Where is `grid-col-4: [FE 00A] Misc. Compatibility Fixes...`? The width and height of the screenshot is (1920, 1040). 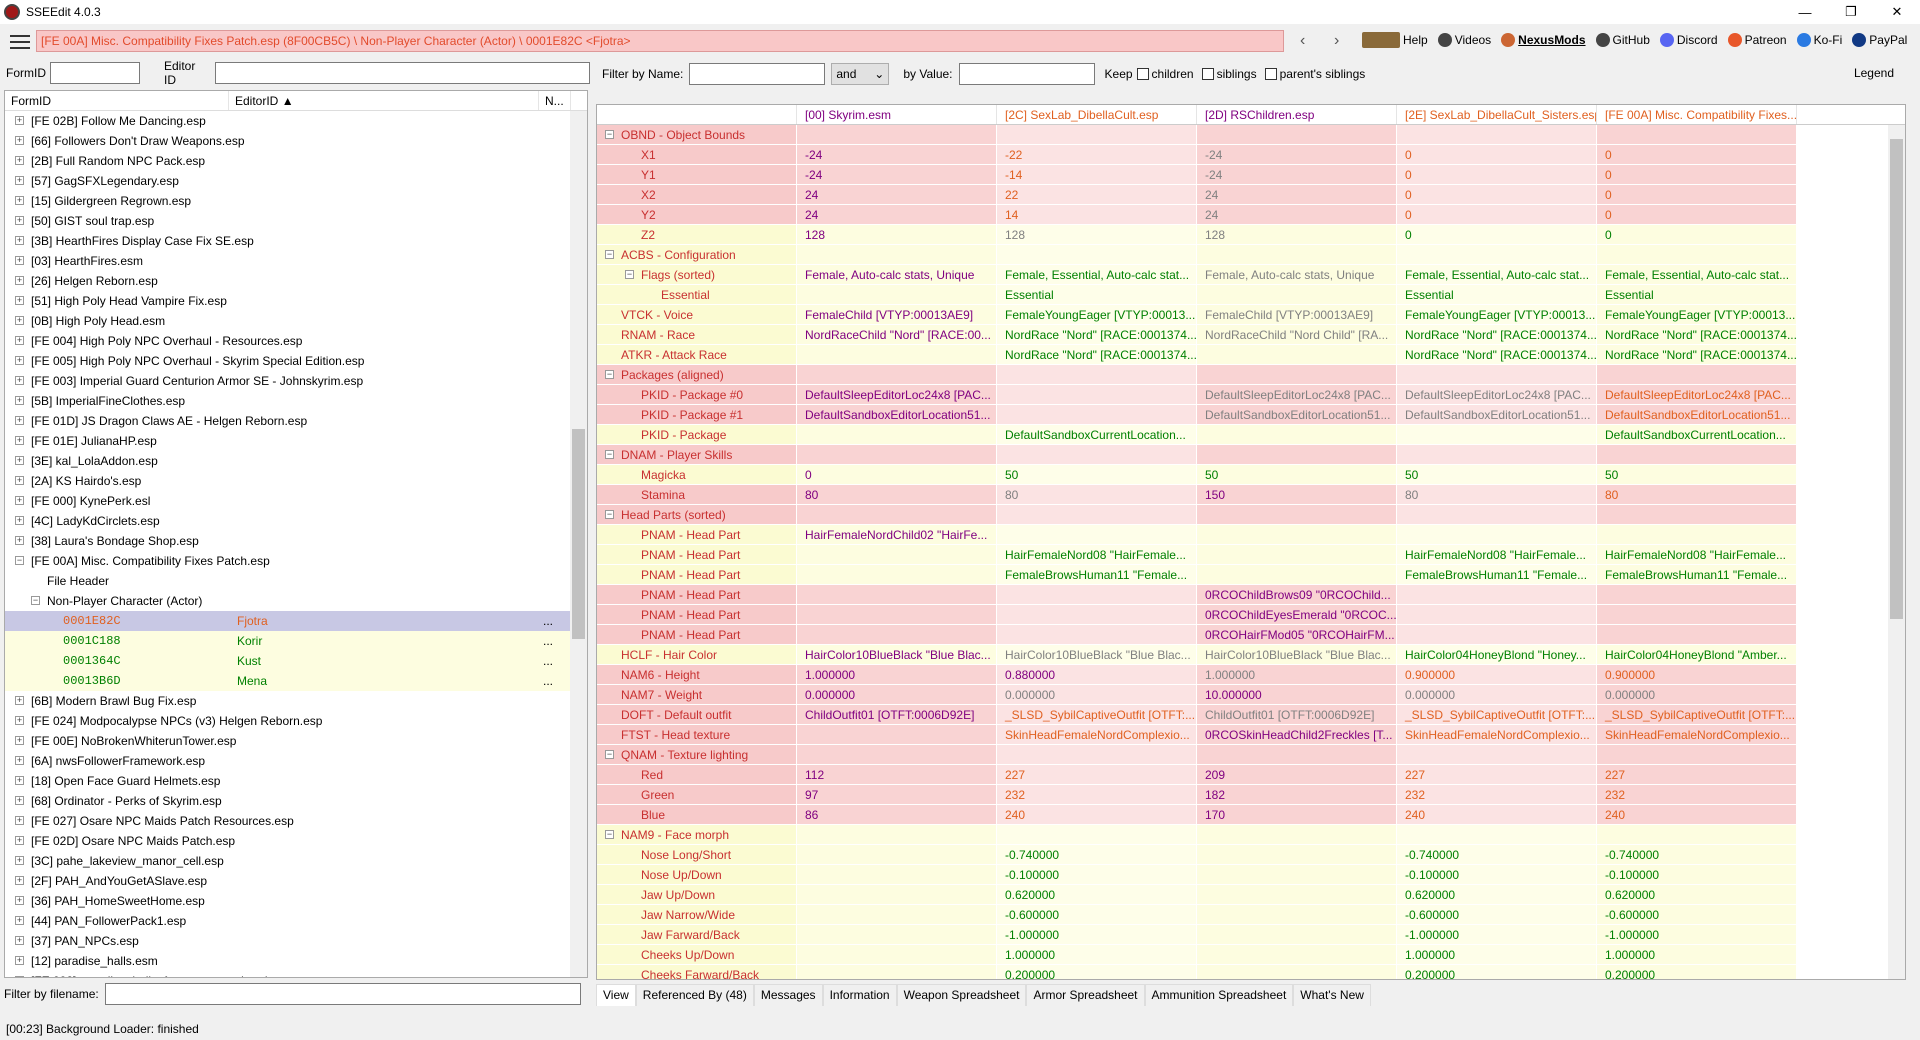
grid-col-4: [FE 00A] Misc. Compatibility Fixes... is located at coordinates (1697, 114).